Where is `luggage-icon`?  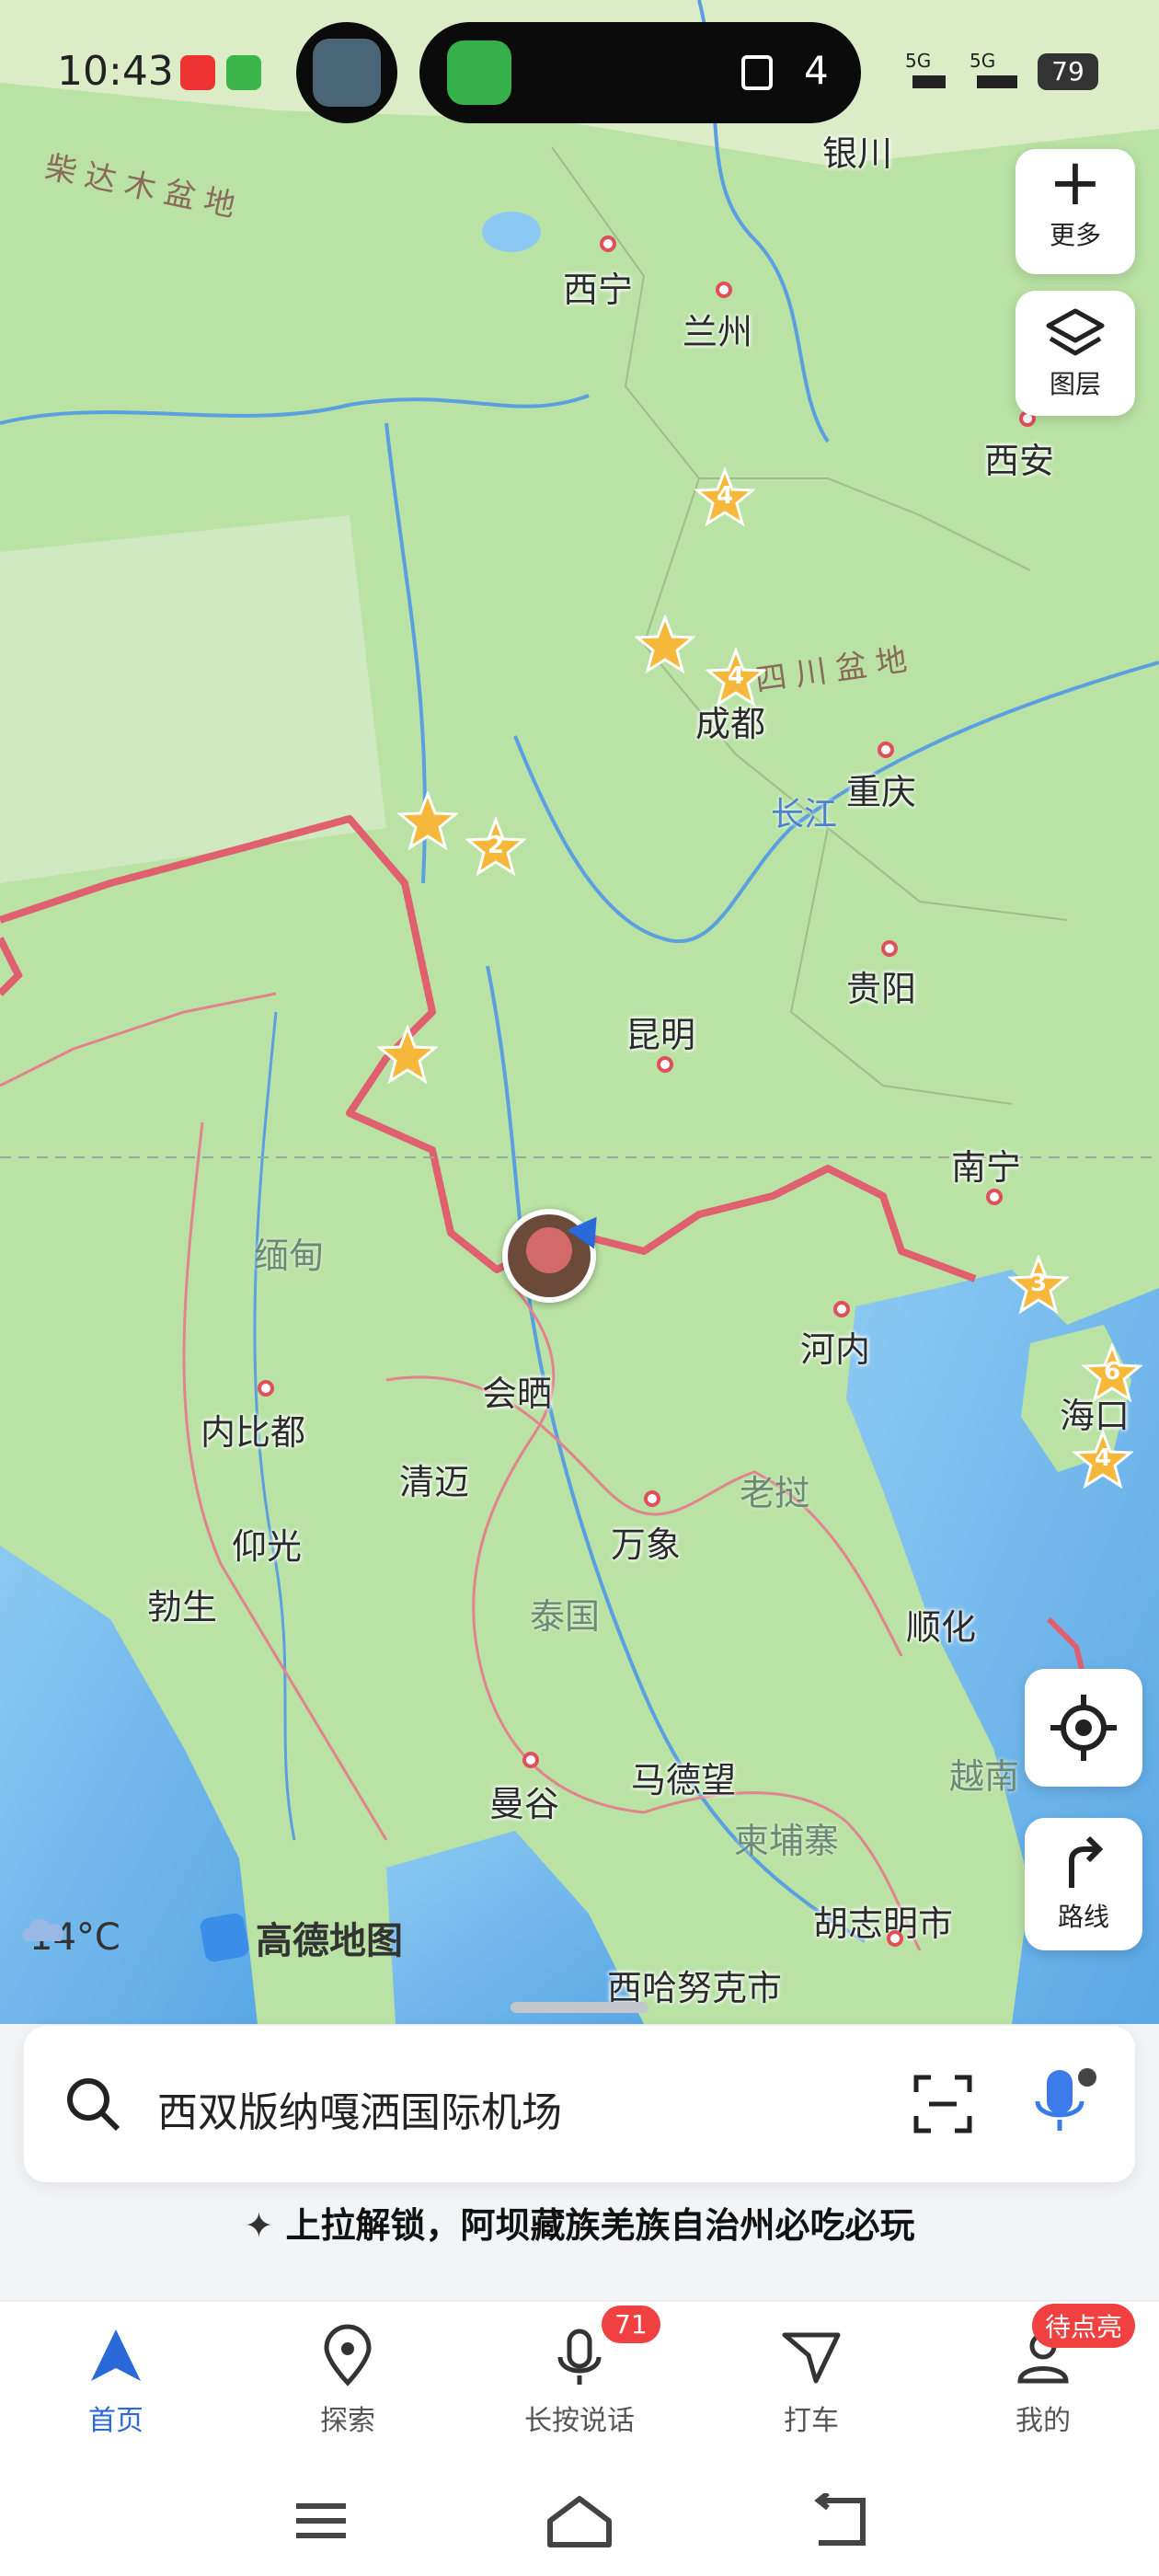
luggage-icon is located at coordinates (757, 72).